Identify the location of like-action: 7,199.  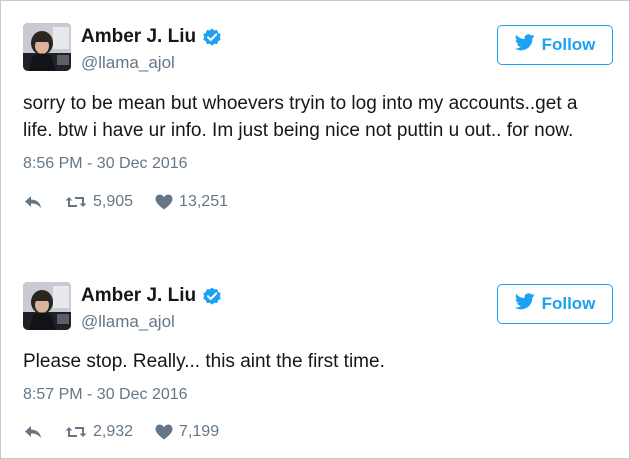
(187, 432).